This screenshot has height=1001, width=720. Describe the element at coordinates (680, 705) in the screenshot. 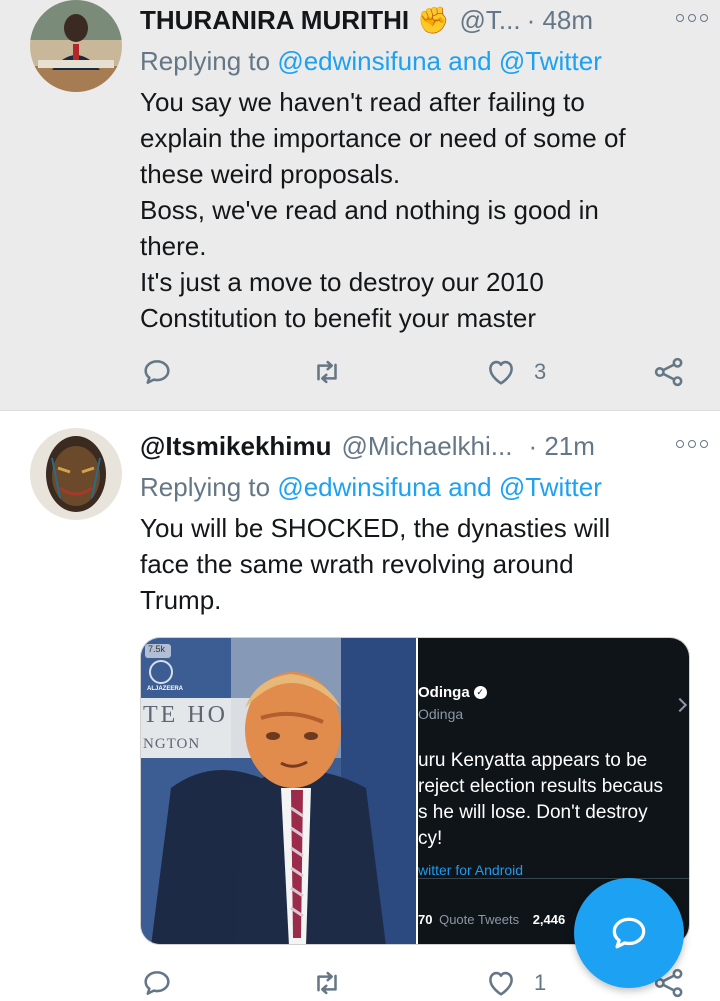

I see `shot-chevron-icon` at that location.